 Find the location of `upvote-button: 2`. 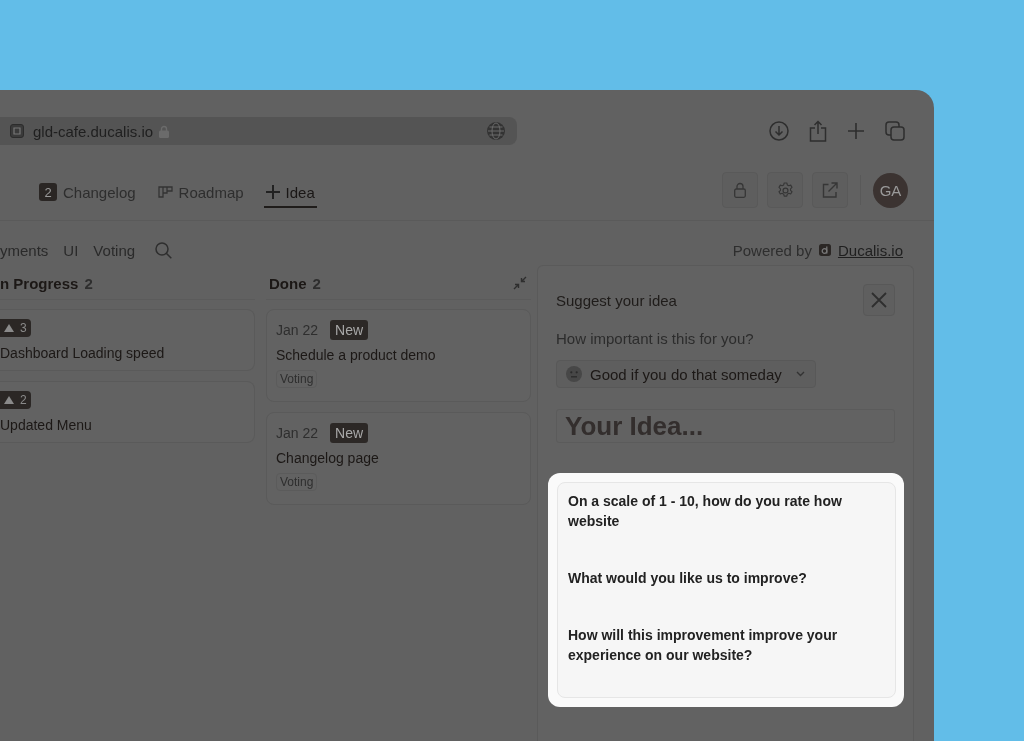

upvote-button: 2 is located at coordinates (15, 400).